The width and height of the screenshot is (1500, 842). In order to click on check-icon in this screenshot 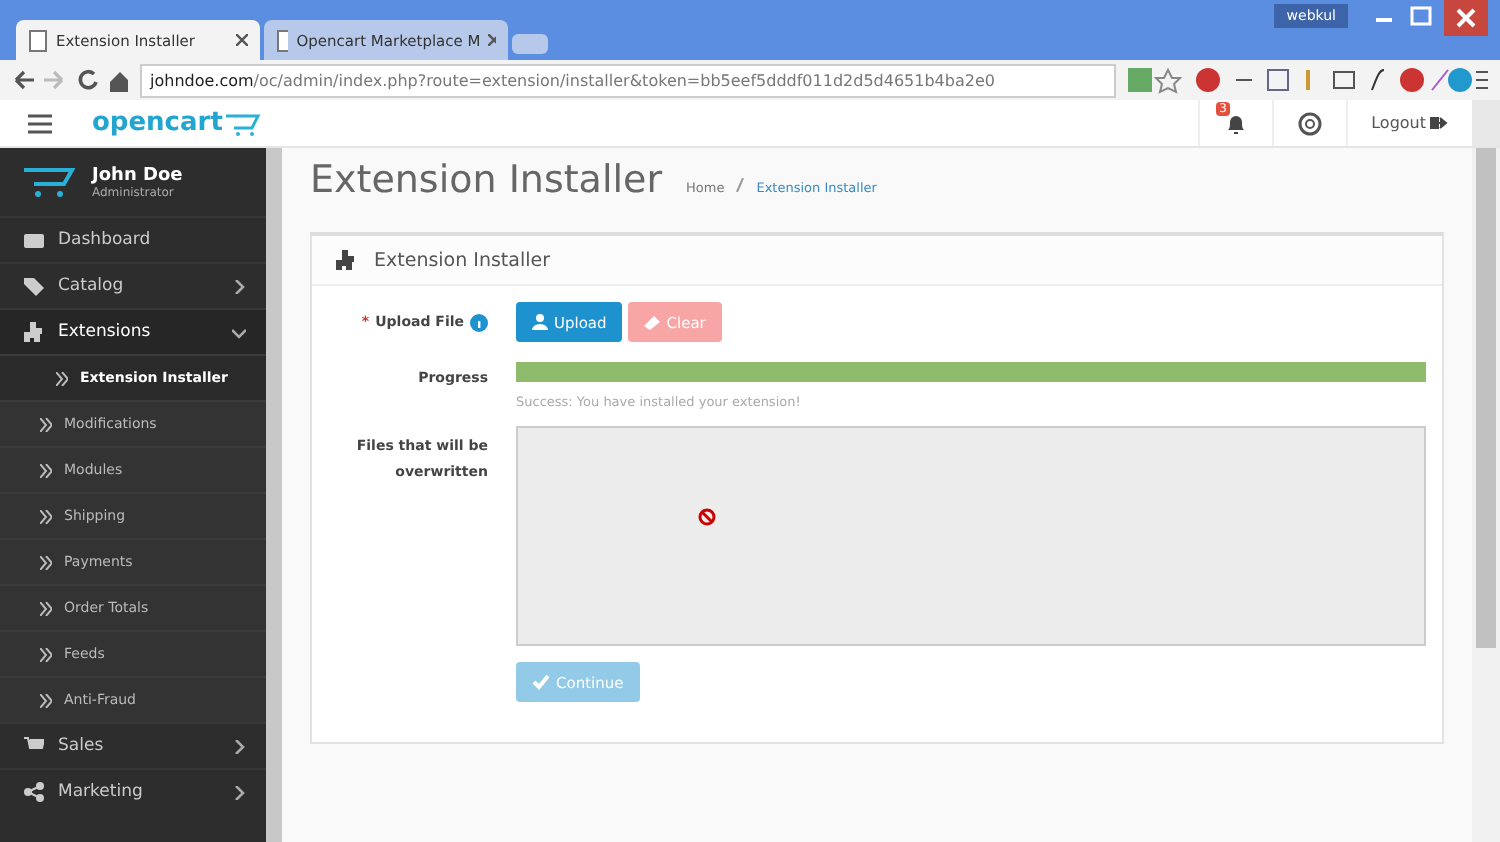, I will do `click(541, 682)`.